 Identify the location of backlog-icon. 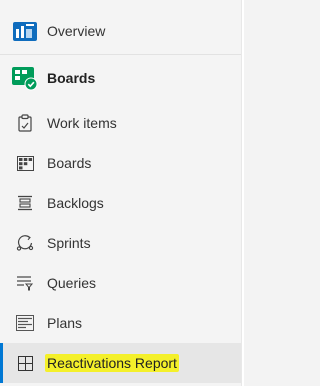
(25, 203).